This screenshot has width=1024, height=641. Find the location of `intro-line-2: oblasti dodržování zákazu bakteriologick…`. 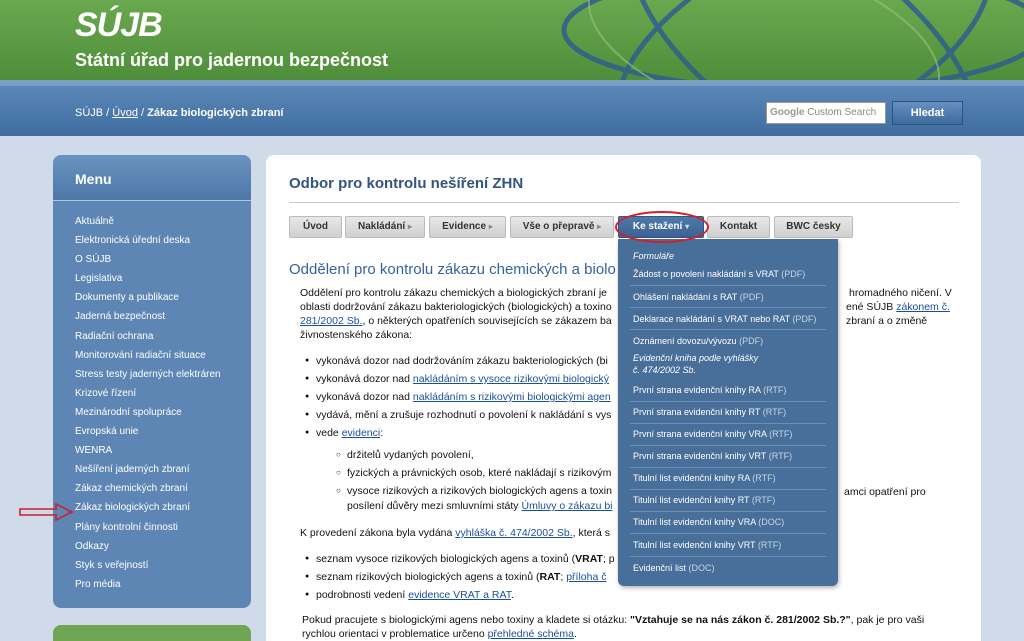

intro-line-2: oblasti dodržování zákazu bakteriologick… is located at coordinates (456, 307).